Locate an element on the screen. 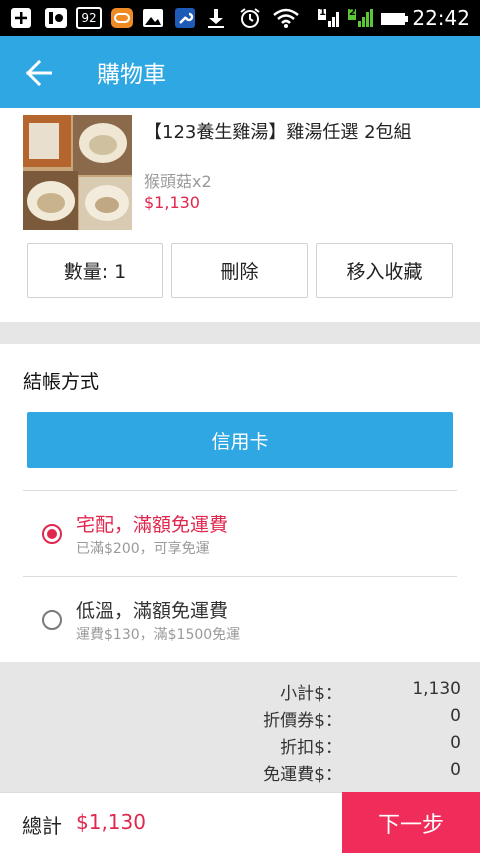 The width and height of the screenshot is (480, 853). summary-row-discount: 折扣$： 0 is located at coordinates (240, 743).